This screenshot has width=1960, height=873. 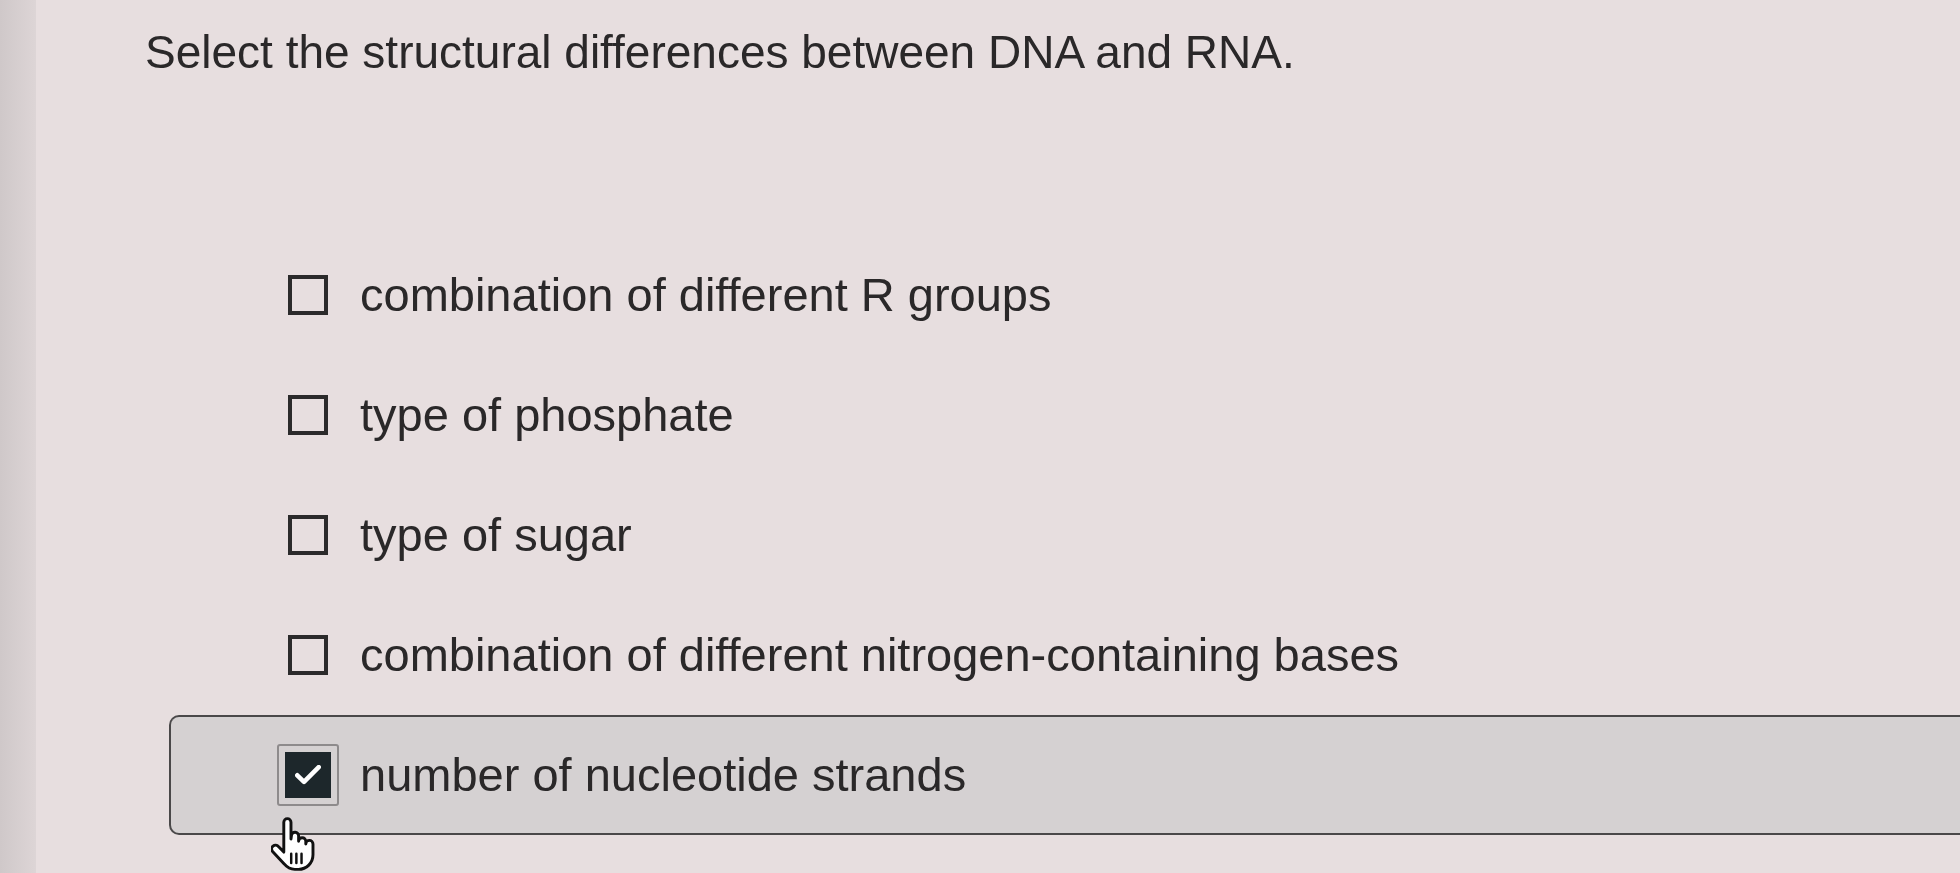 I want to click on check-icon, so click(x=308, y=775).